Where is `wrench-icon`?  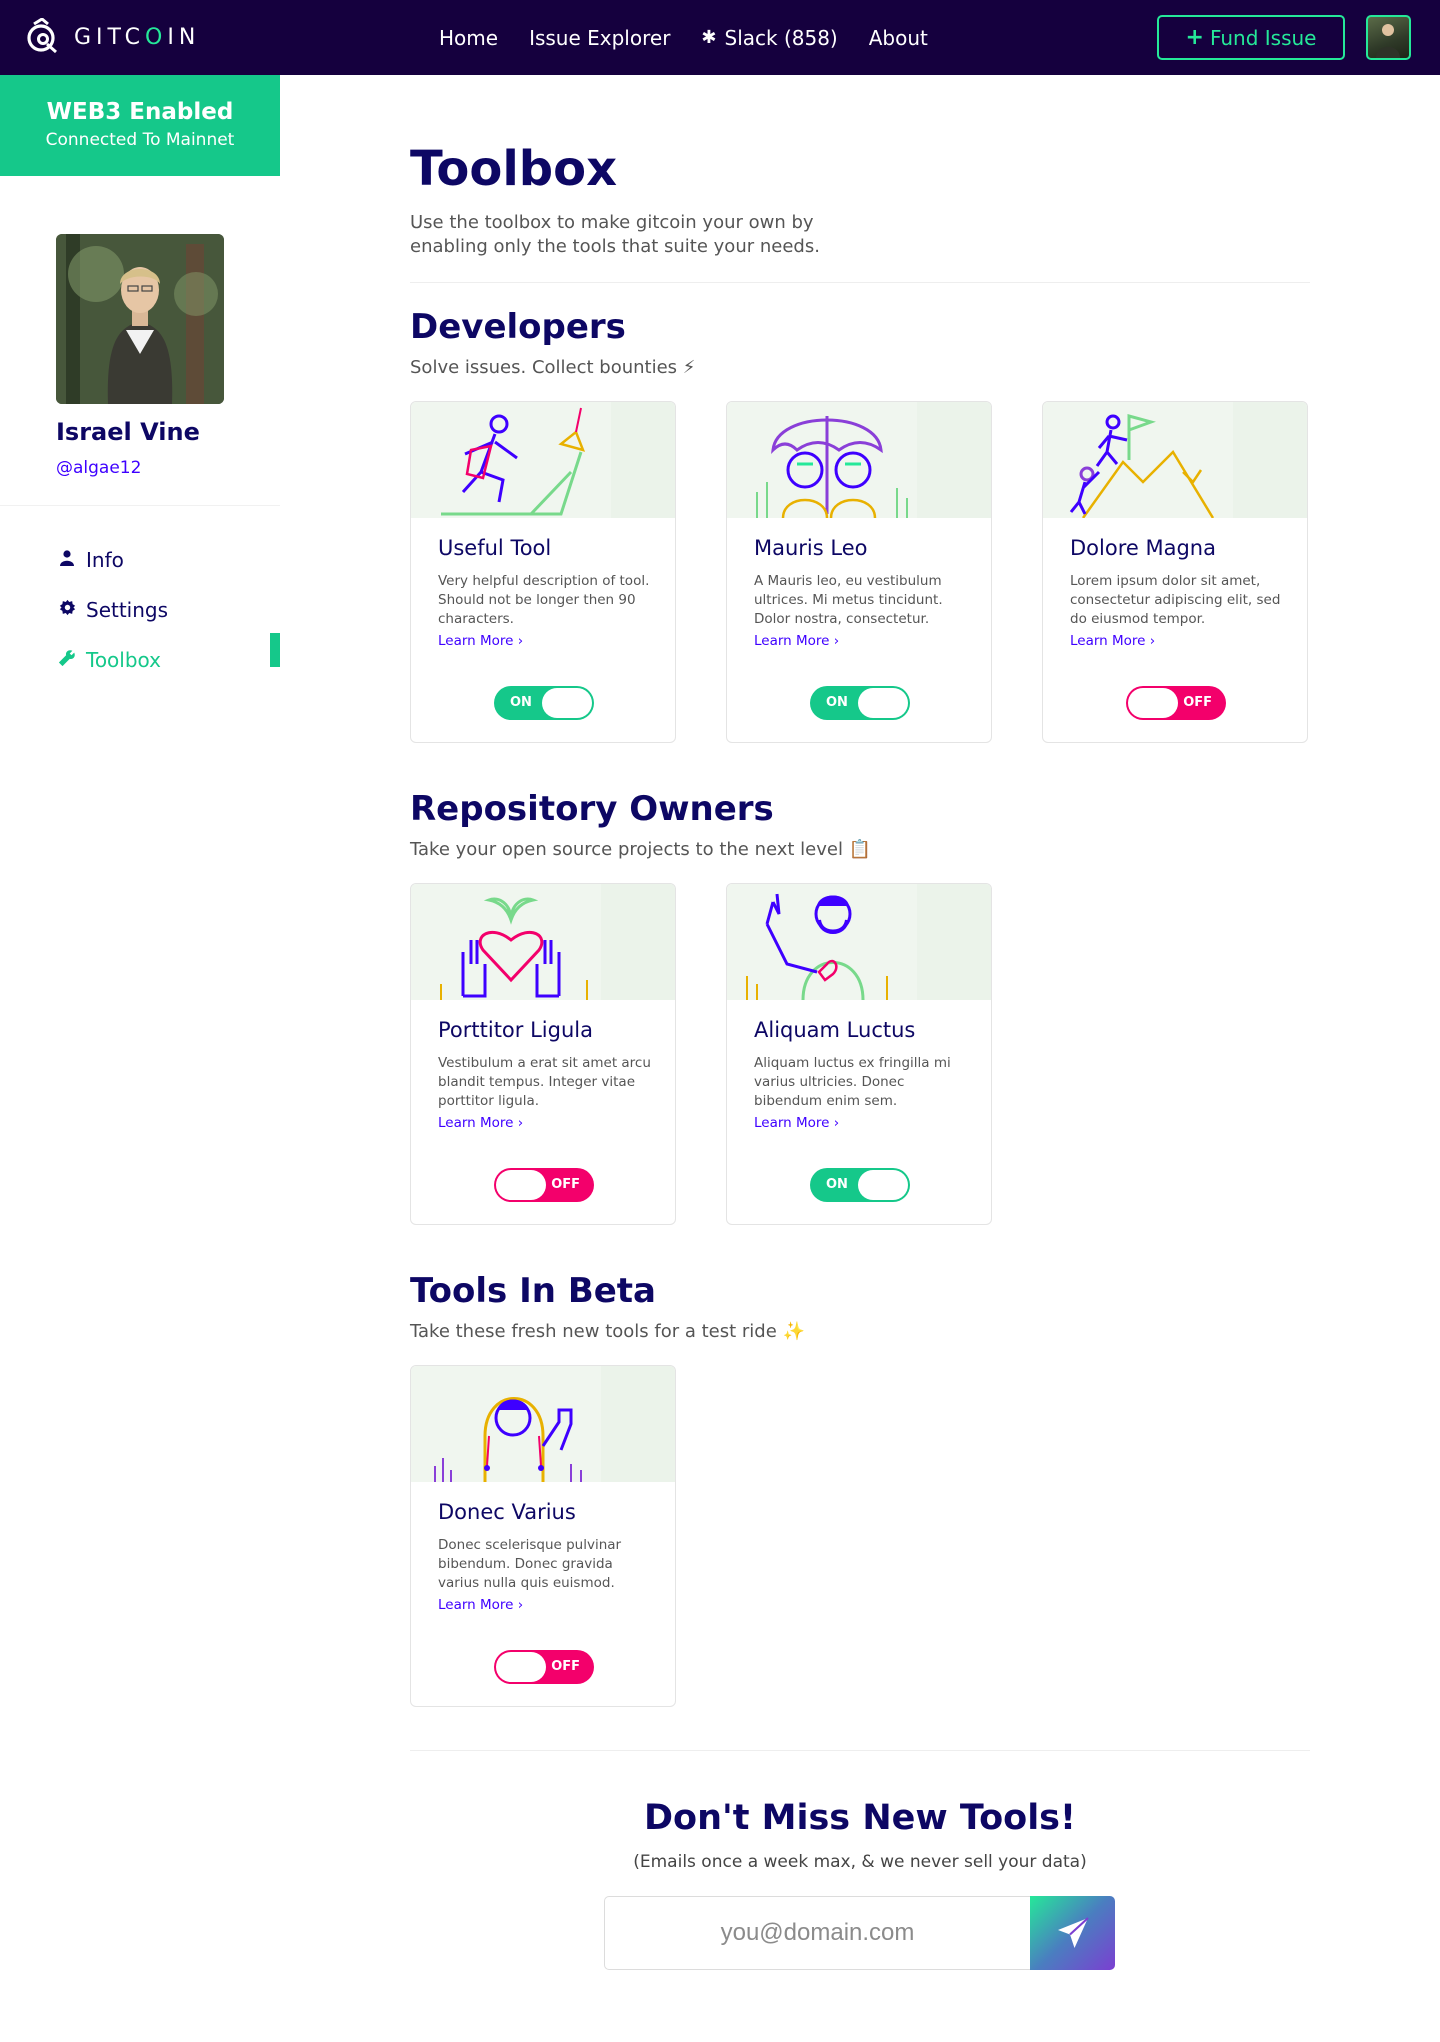 wrench-icon is located at coordinates (67, 660).